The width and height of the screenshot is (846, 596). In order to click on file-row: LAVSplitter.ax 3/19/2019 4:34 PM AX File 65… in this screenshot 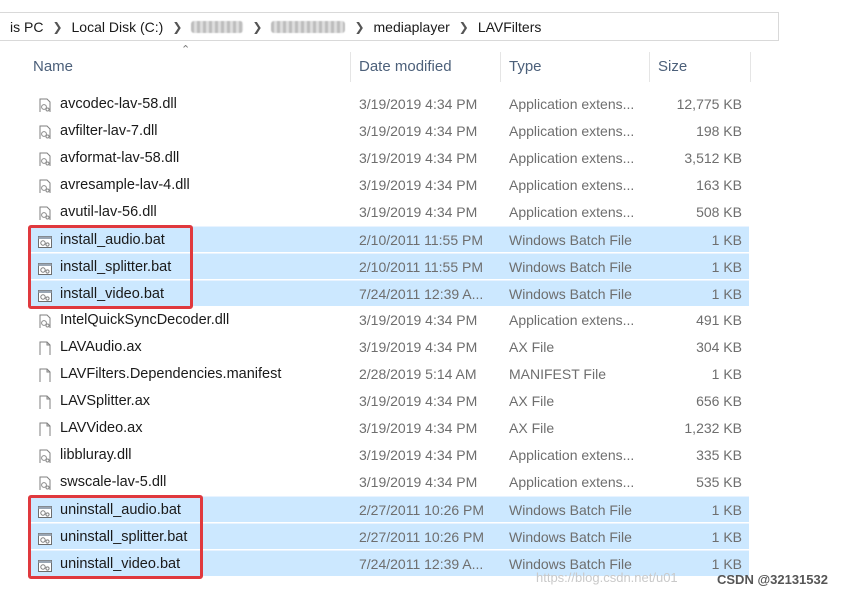, I will do `click(390, 401)`.